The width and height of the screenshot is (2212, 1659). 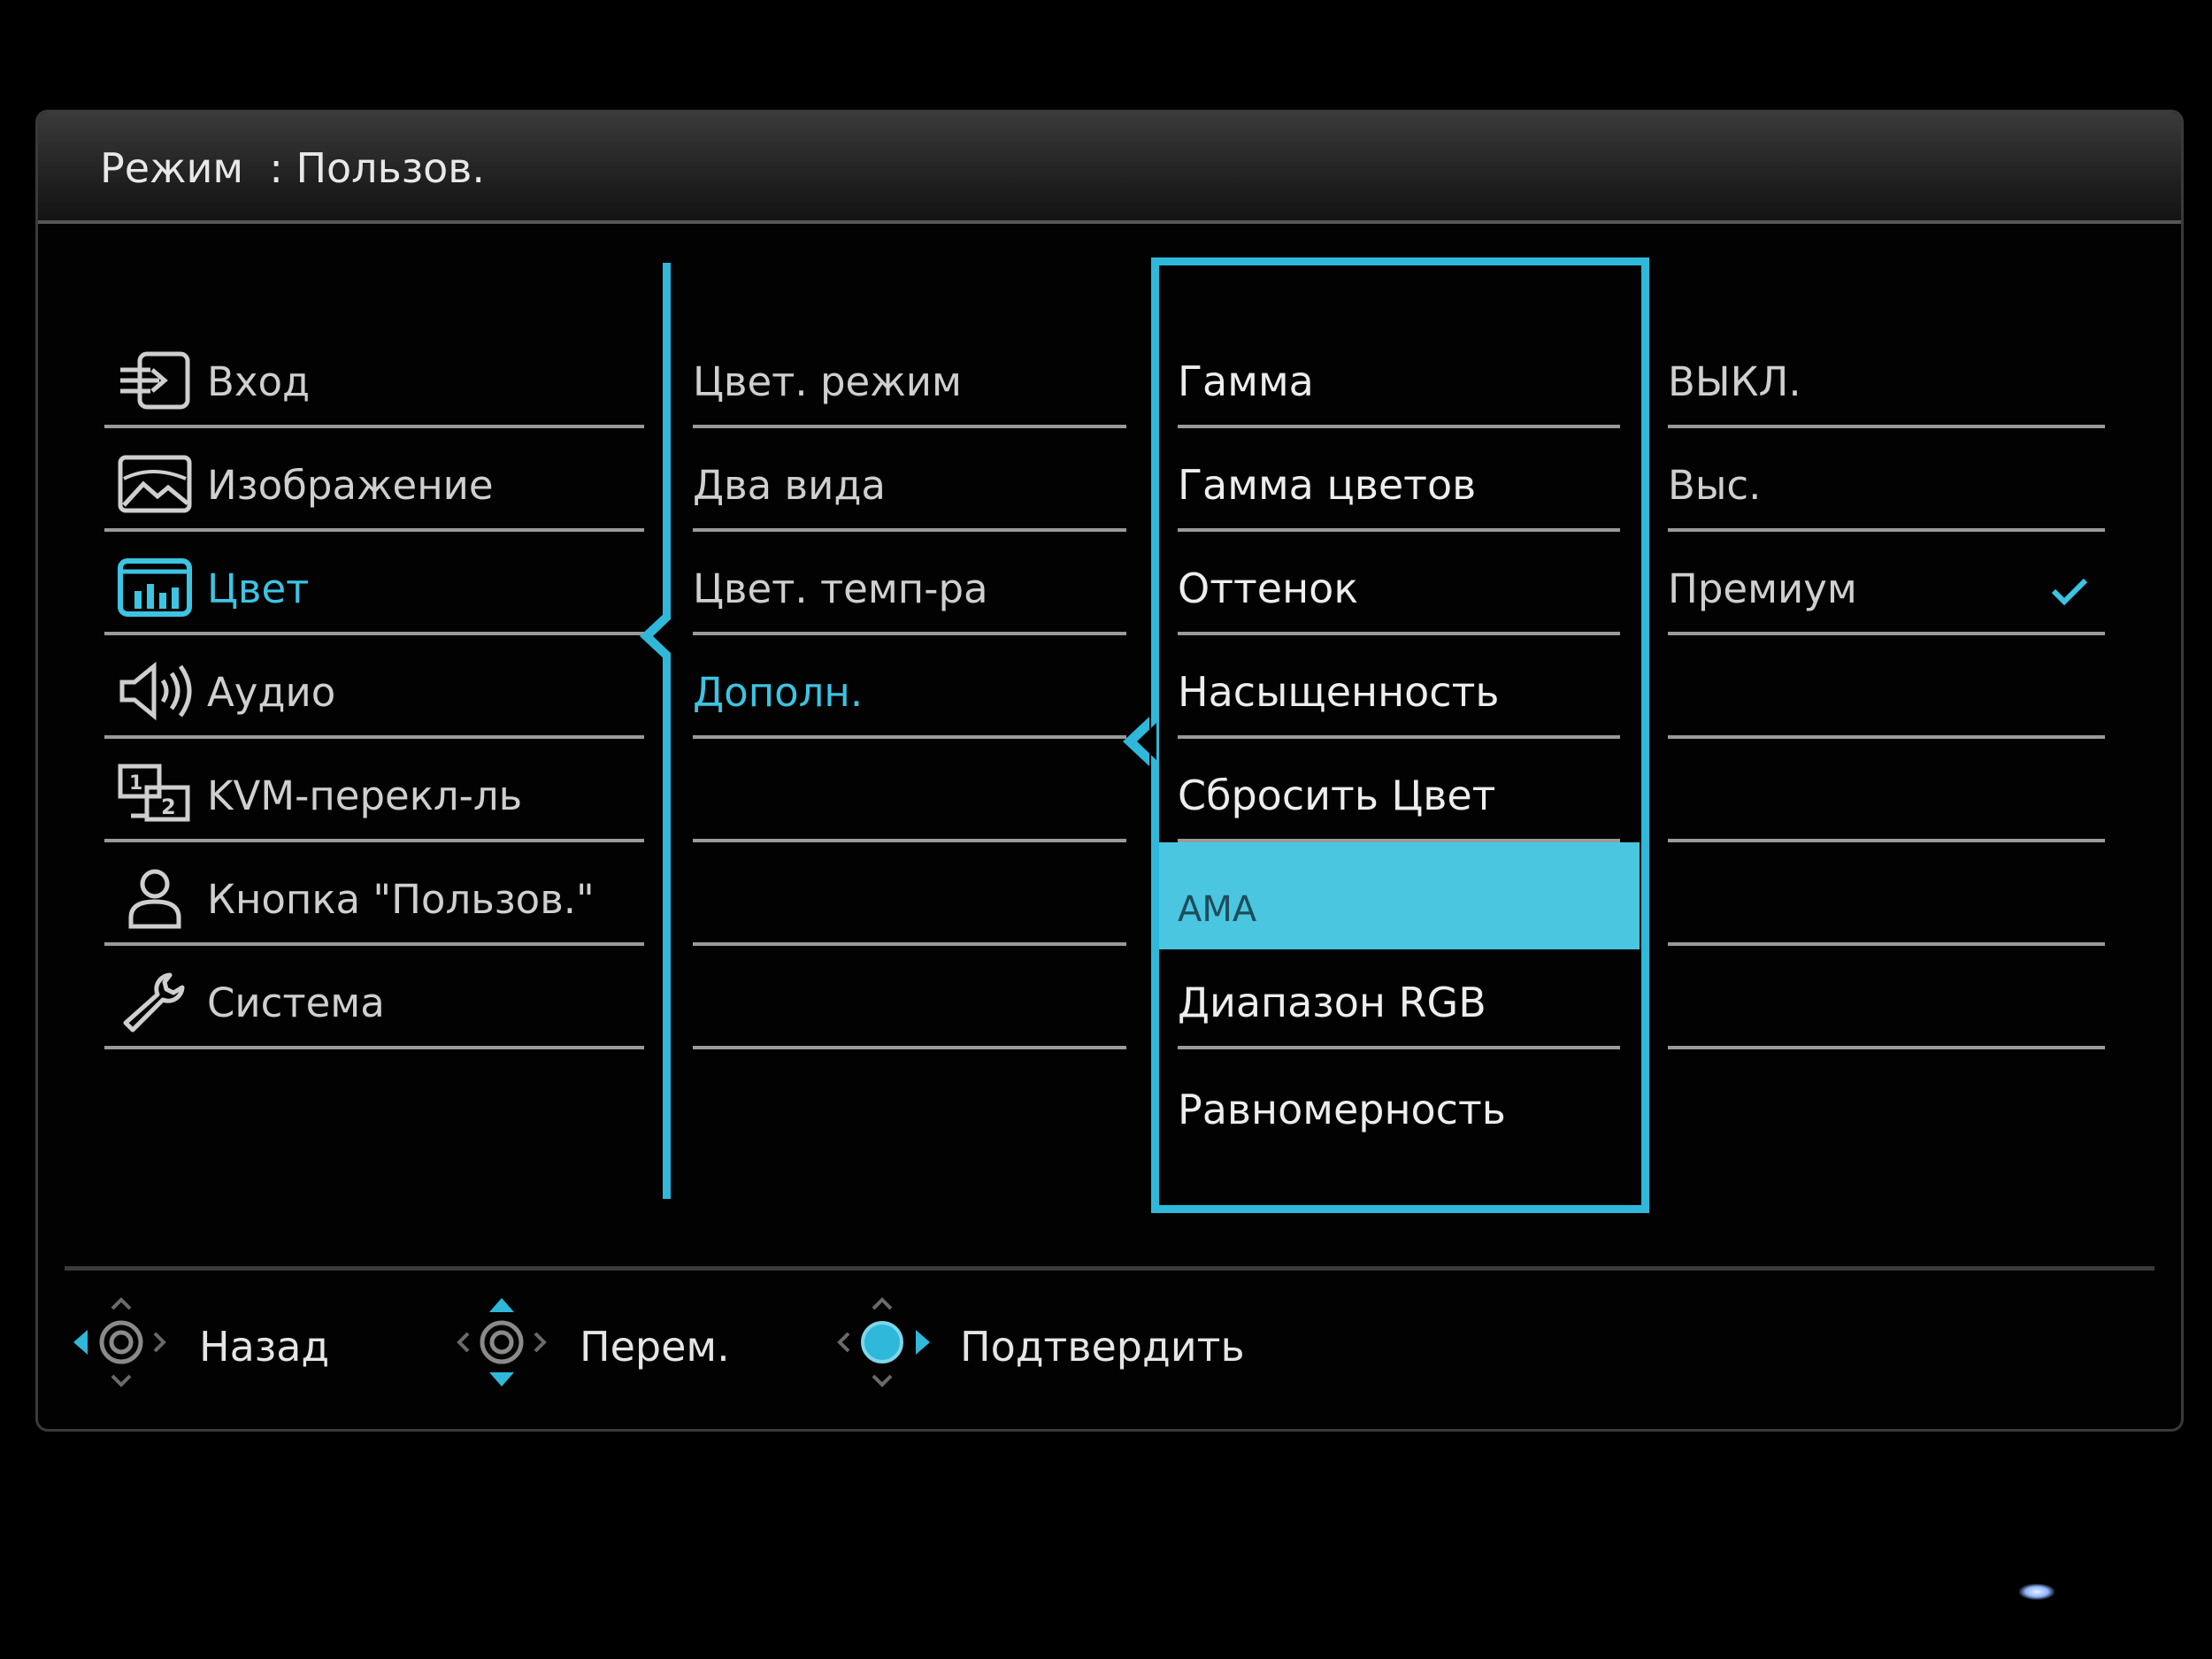 What do you see at coordinates (374, 377) in the screenshot?
I see `main-menu-item-input: Вход` at bounding box center [374, 377].